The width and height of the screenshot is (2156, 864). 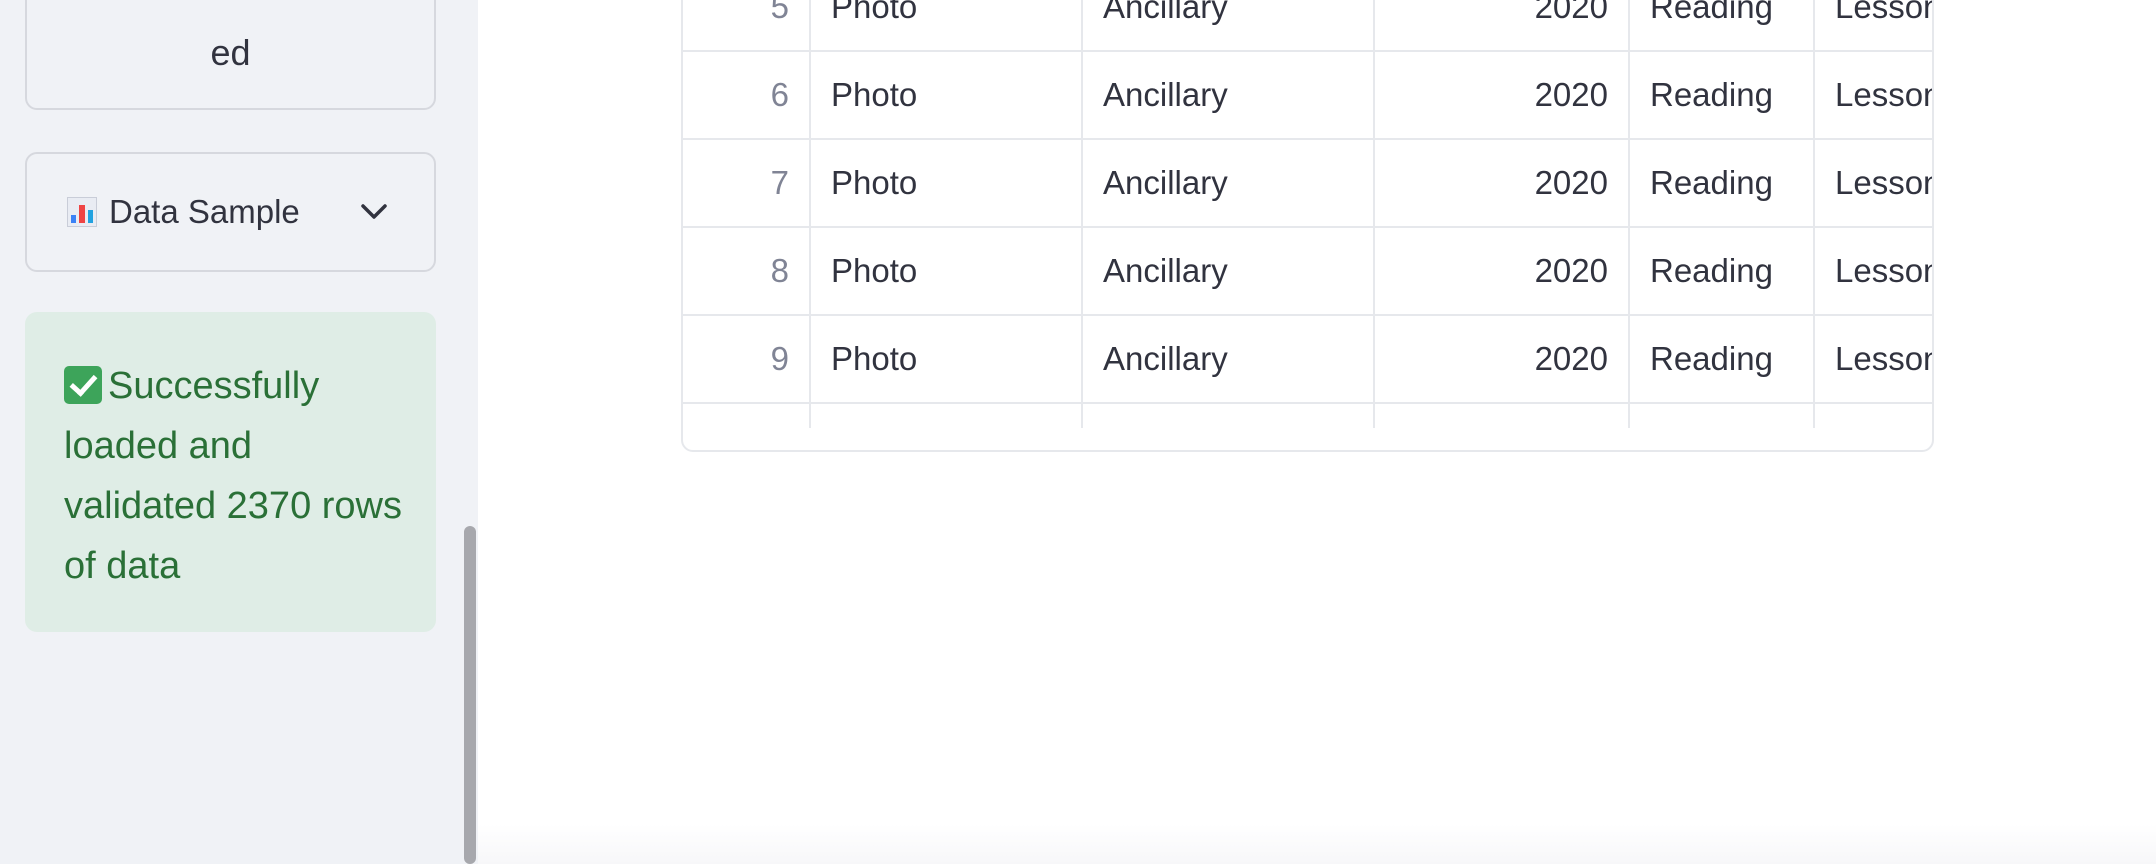 I want to click on data-sample-expander: Data Sample, so click(x=230, y=212).